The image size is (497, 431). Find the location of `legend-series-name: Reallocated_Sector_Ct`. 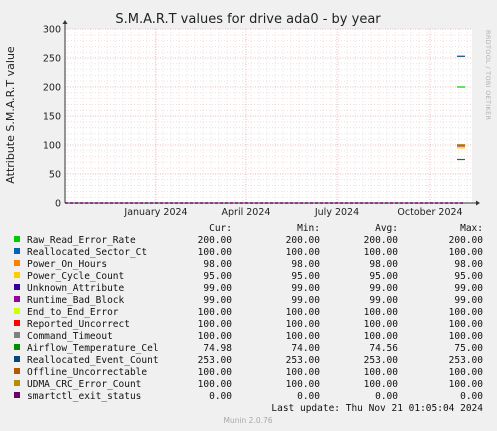

legend-series-name: Reallocated_Sector_Ct is located at coordinates (87, 252).